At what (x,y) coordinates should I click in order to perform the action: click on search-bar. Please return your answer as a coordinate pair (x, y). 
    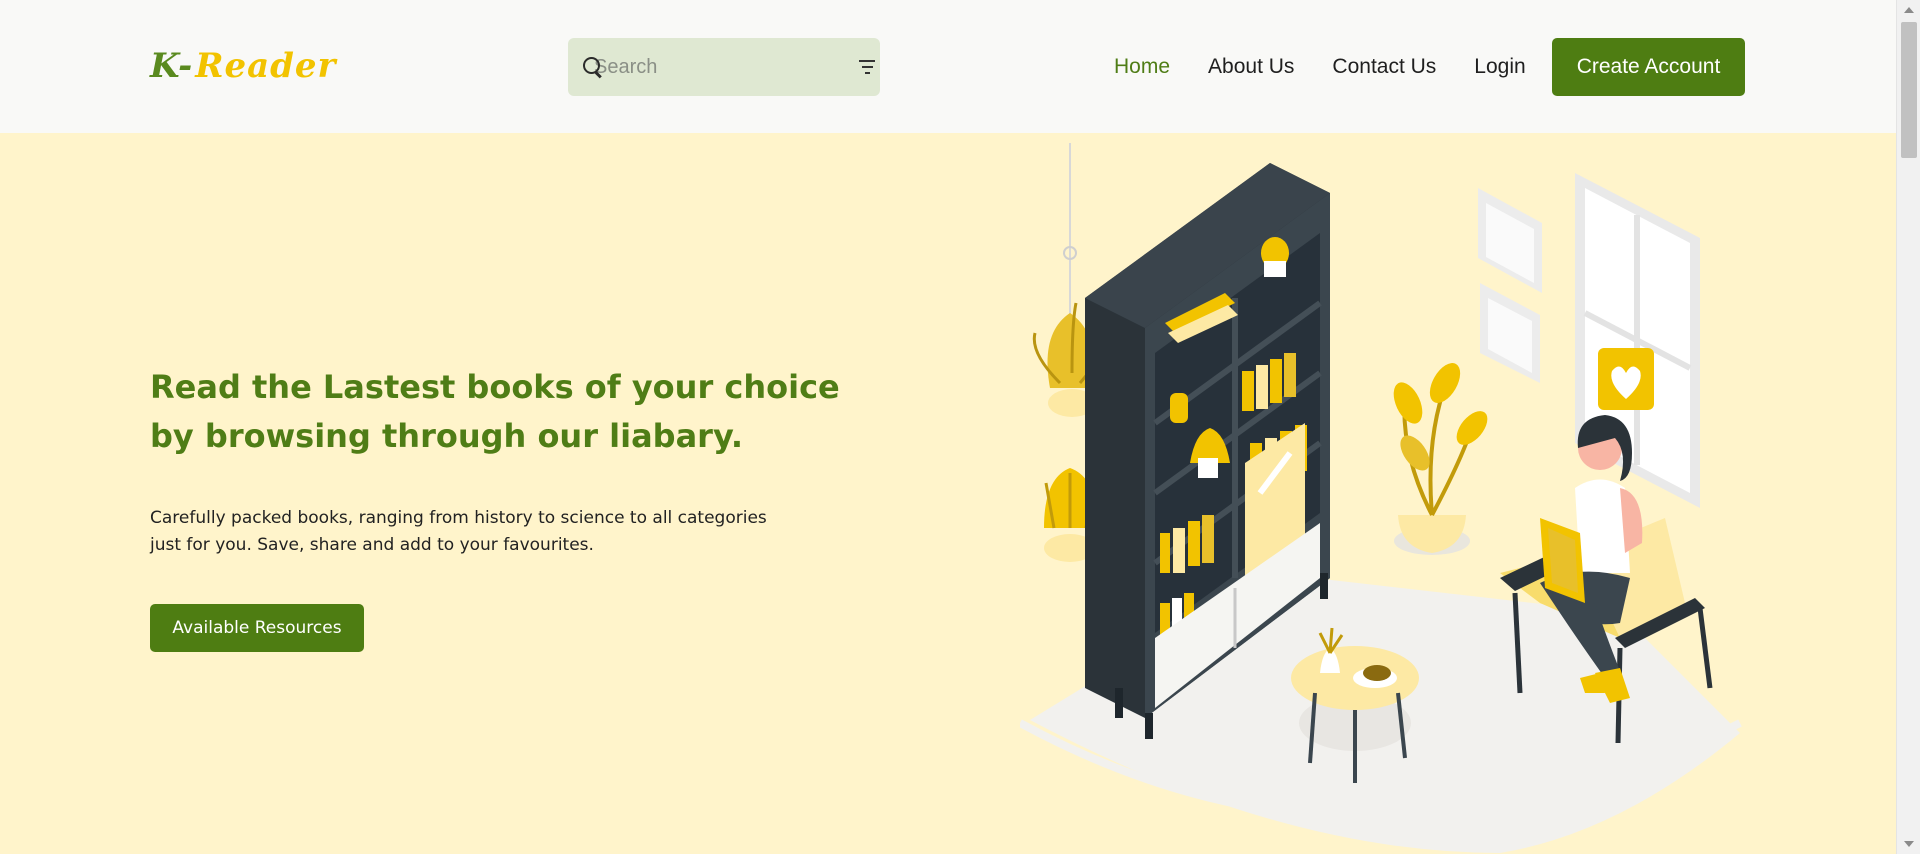
    Looking at the image, I should click on (724, 67).